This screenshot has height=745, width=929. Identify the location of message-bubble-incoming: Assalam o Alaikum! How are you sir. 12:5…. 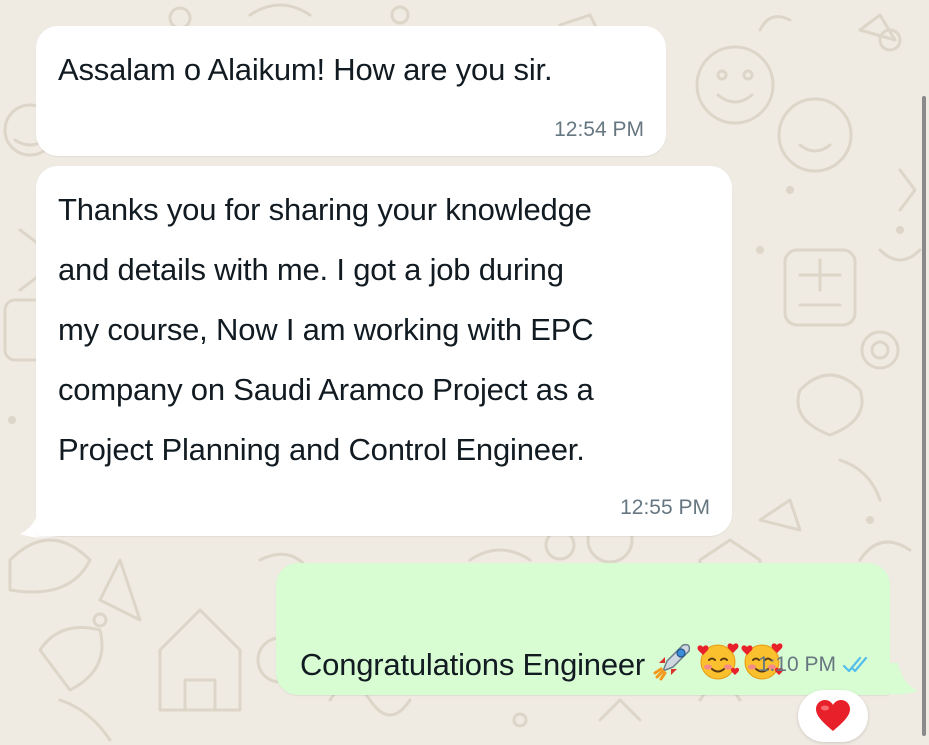
(351, 91).